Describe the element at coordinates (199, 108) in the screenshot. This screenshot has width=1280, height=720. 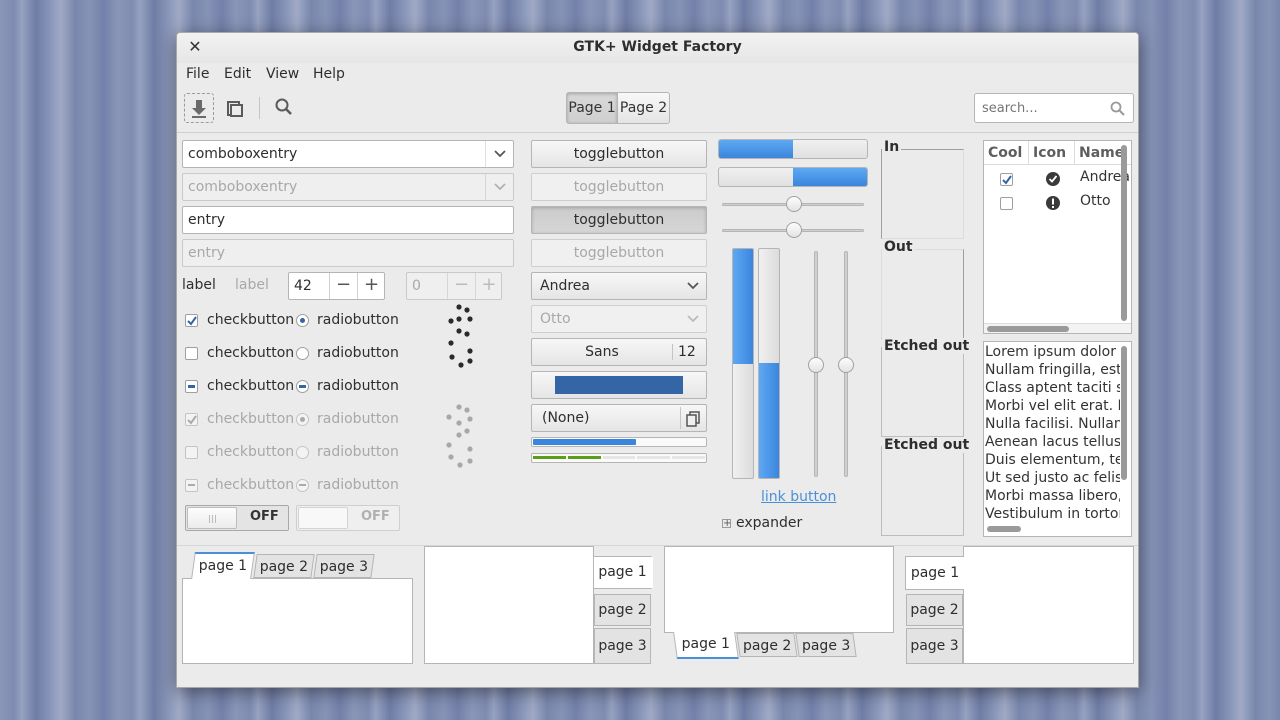
I see `download-button` at that location.